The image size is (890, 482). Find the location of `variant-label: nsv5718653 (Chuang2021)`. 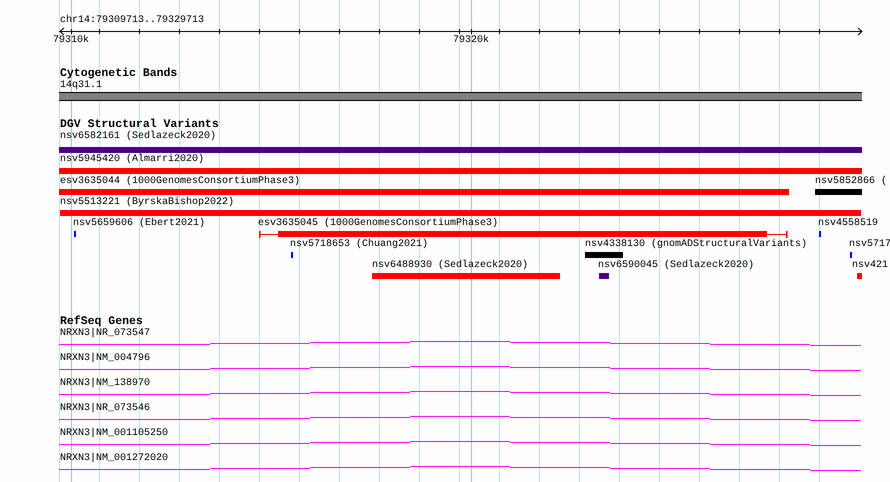

variant-label: nsv5718653 (Chuang2021) is located at coordinates (359, 245).